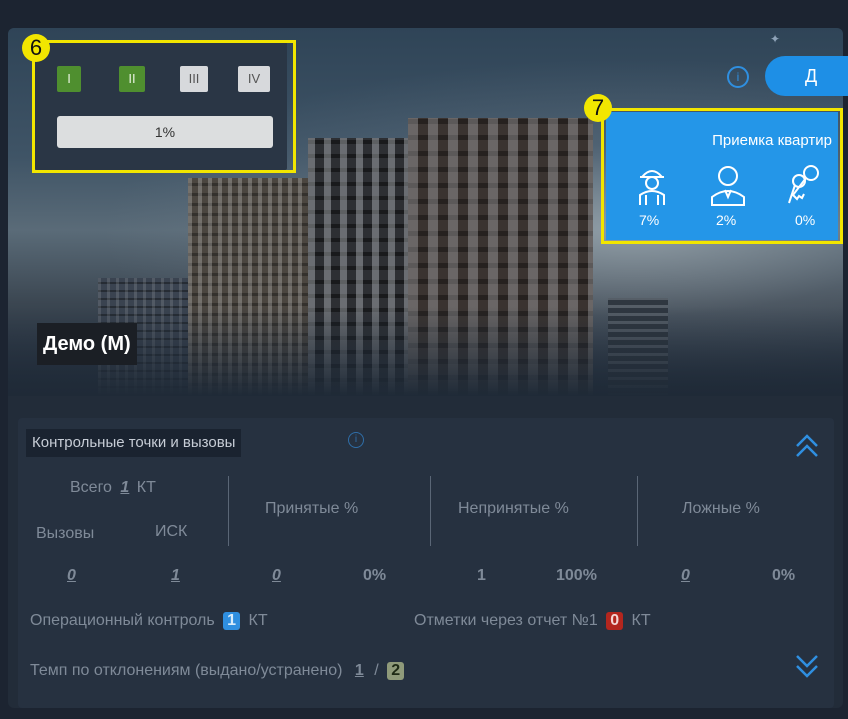  Describe the element at coordinates (481, 575) in the screenshot. I see `unaccepted-count: 1` at that location.